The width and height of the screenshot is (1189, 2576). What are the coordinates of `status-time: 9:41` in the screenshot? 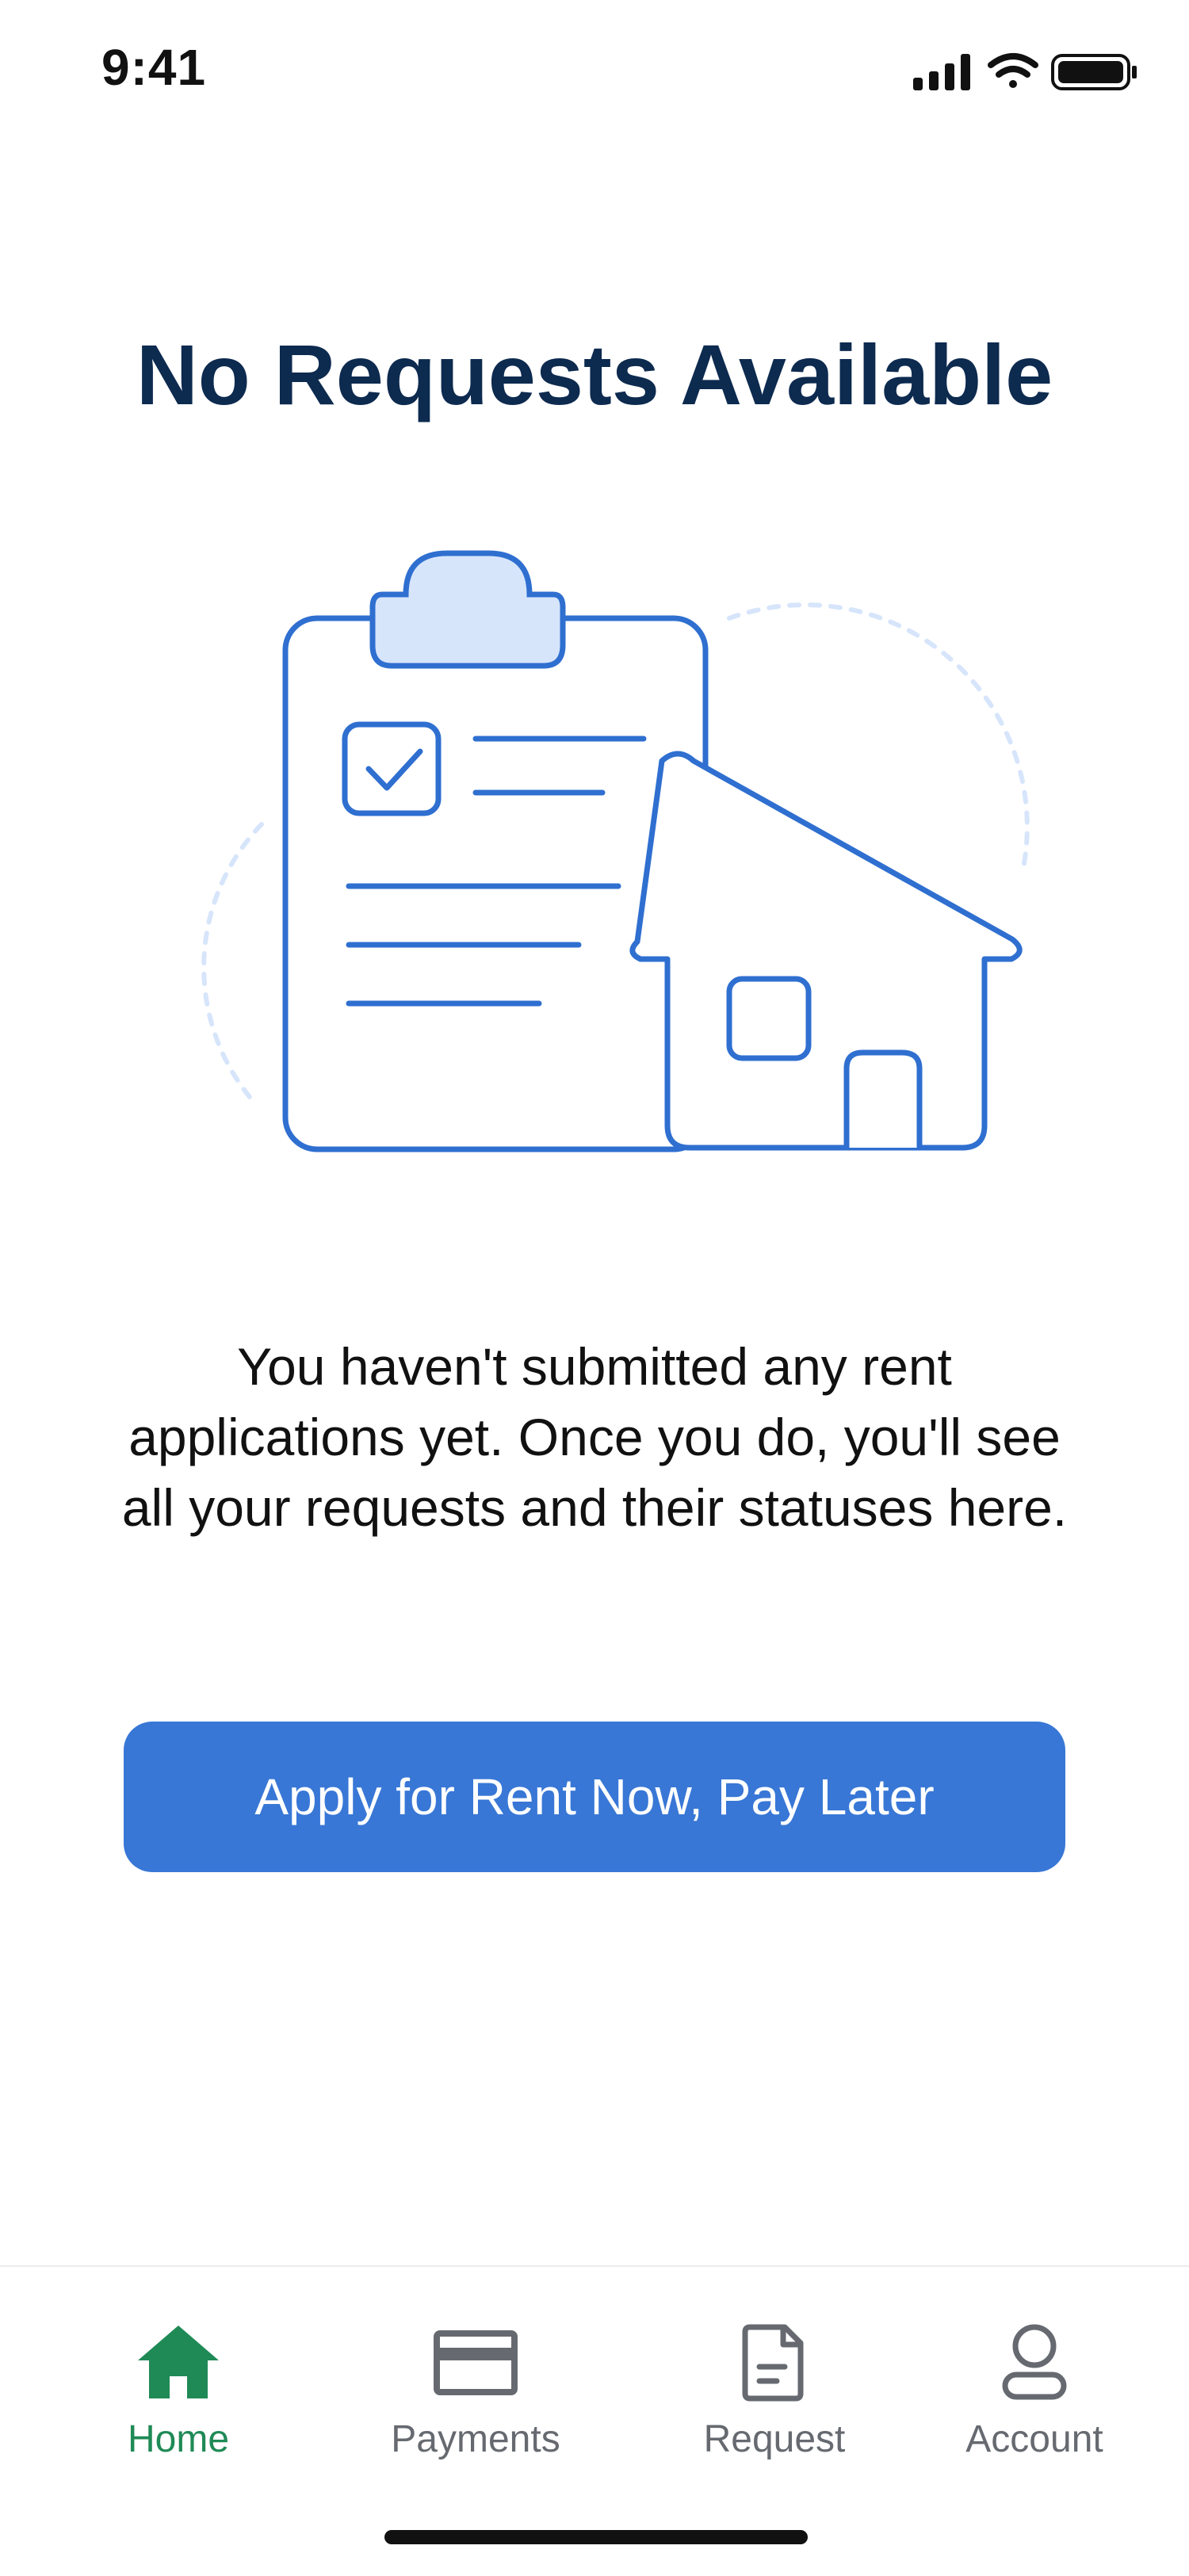 It's located at (154, 67).